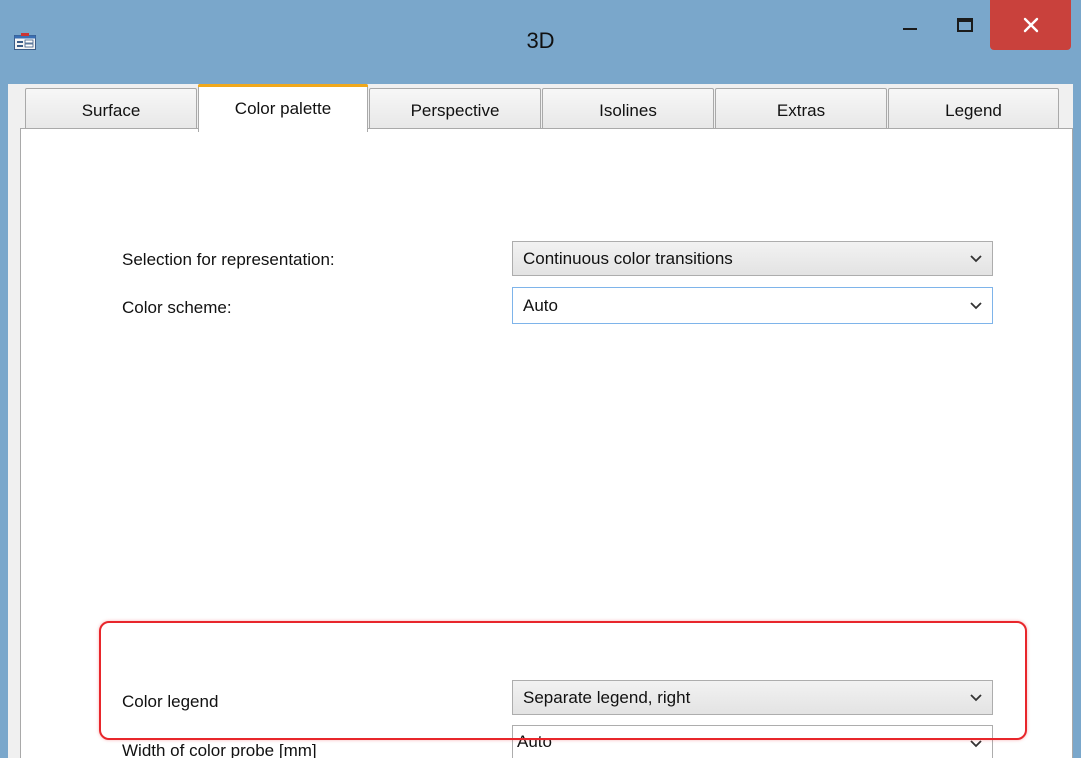 This screenshot has width=1081, height=758. Describe the element at coordinates (111, 110) in the screenshot. I see `tab-surface: Surface` at that location.